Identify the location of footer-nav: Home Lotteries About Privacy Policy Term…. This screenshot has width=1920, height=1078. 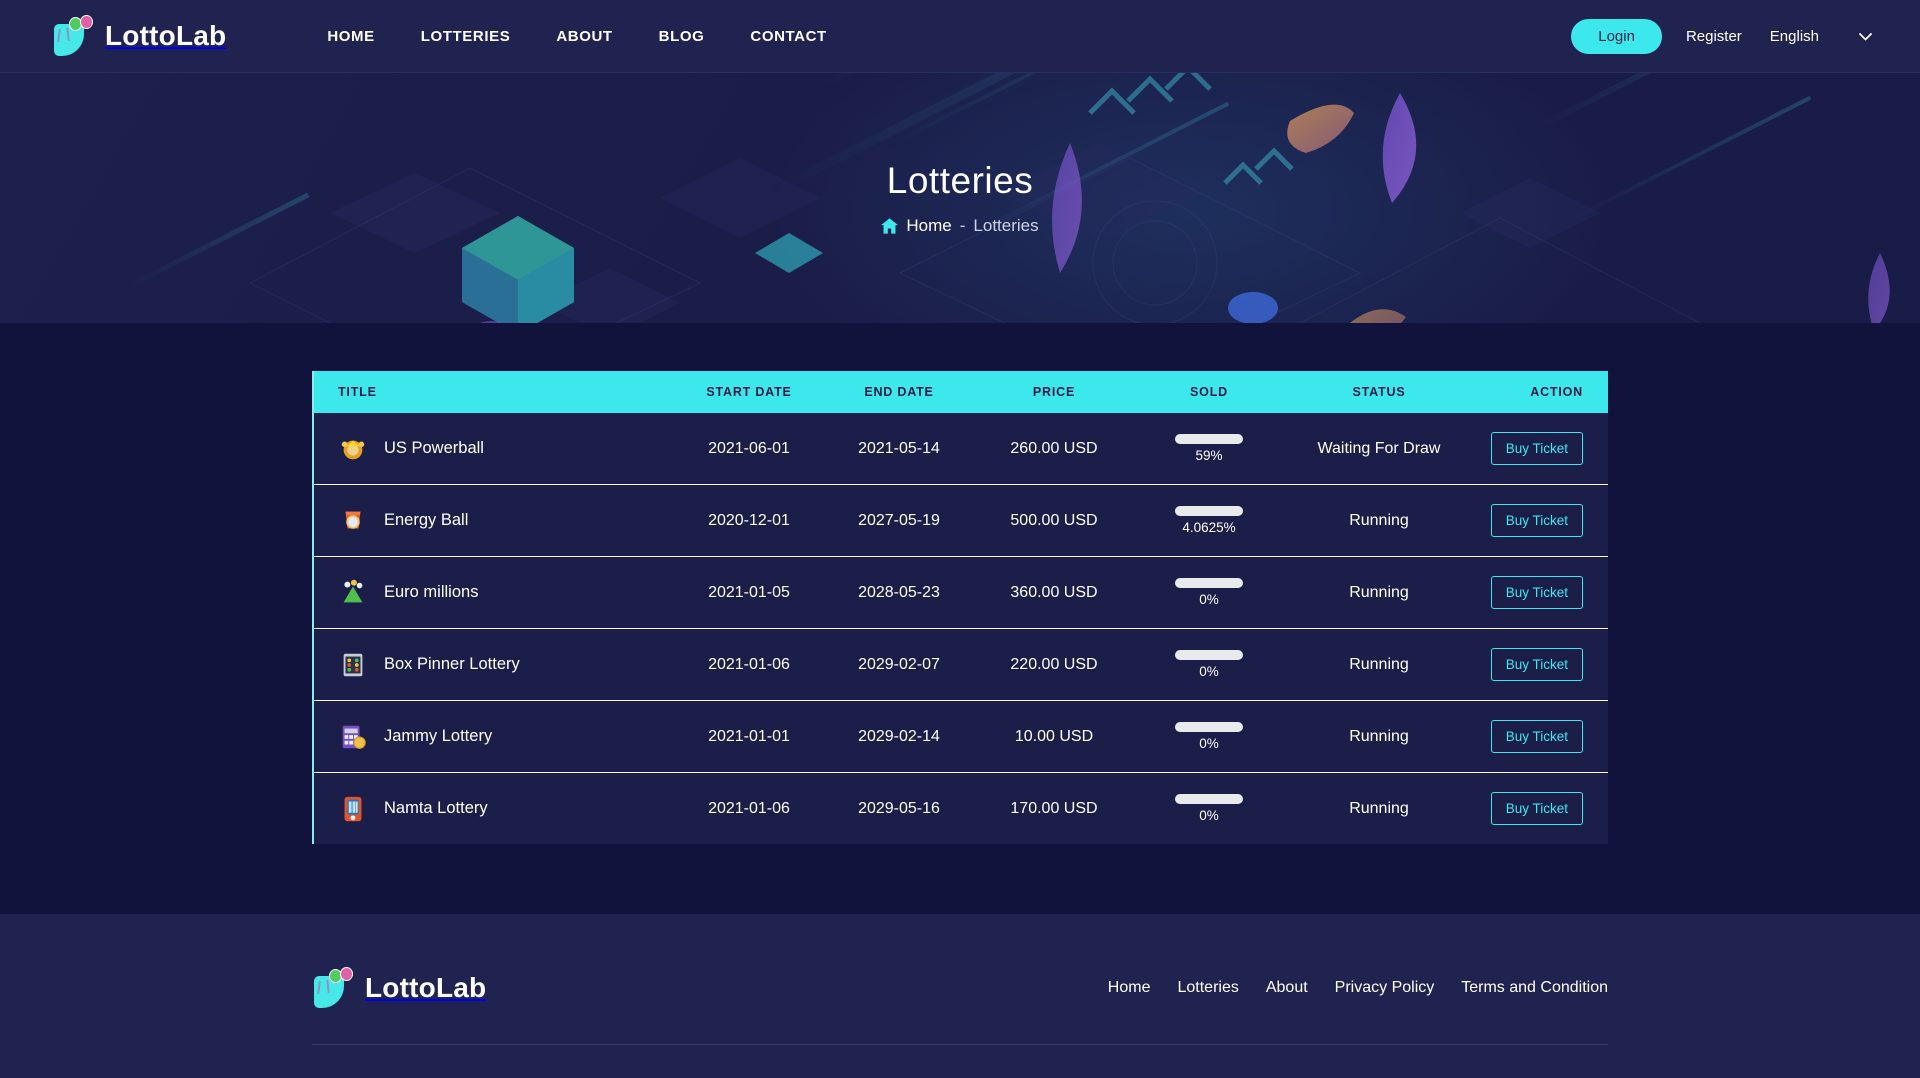
(1358, 988).